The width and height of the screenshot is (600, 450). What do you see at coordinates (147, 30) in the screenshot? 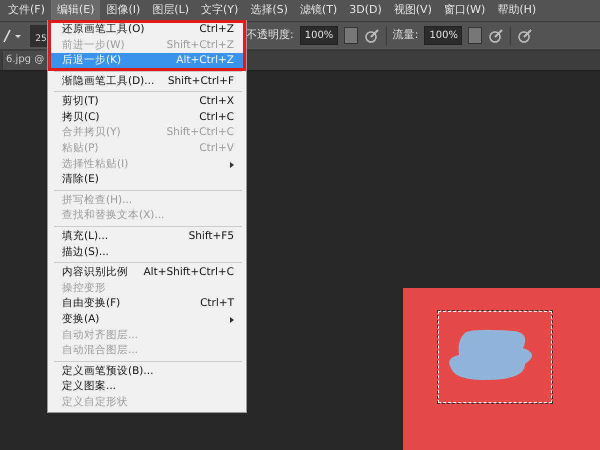
I see `menu-item: 还原画笔工具(O) Ctrl+Z` at bounding box center [147, 30].